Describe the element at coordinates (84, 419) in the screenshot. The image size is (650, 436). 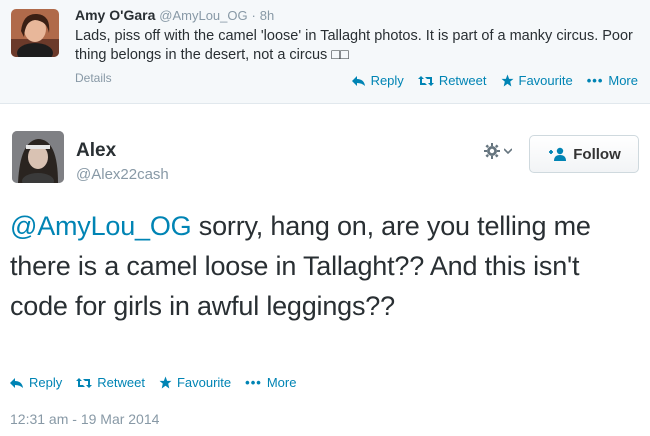
I see `tweet-timestamp: 12:31 am - 19 Mar 2014` at that location.